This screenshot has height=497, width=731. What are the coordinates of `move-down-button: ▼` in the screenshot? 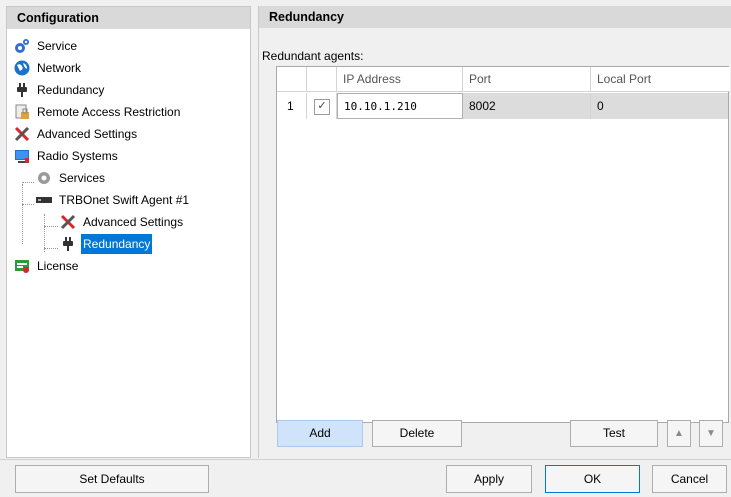 It's located at (711, 433).